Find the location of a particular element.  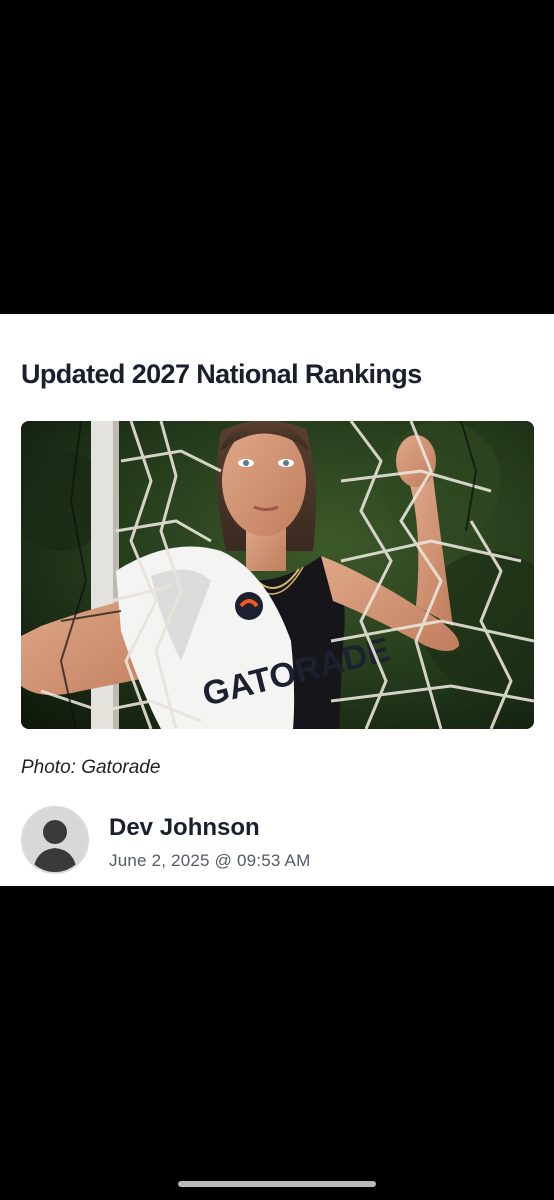

author-avatar is located at coordinates (55, 840).